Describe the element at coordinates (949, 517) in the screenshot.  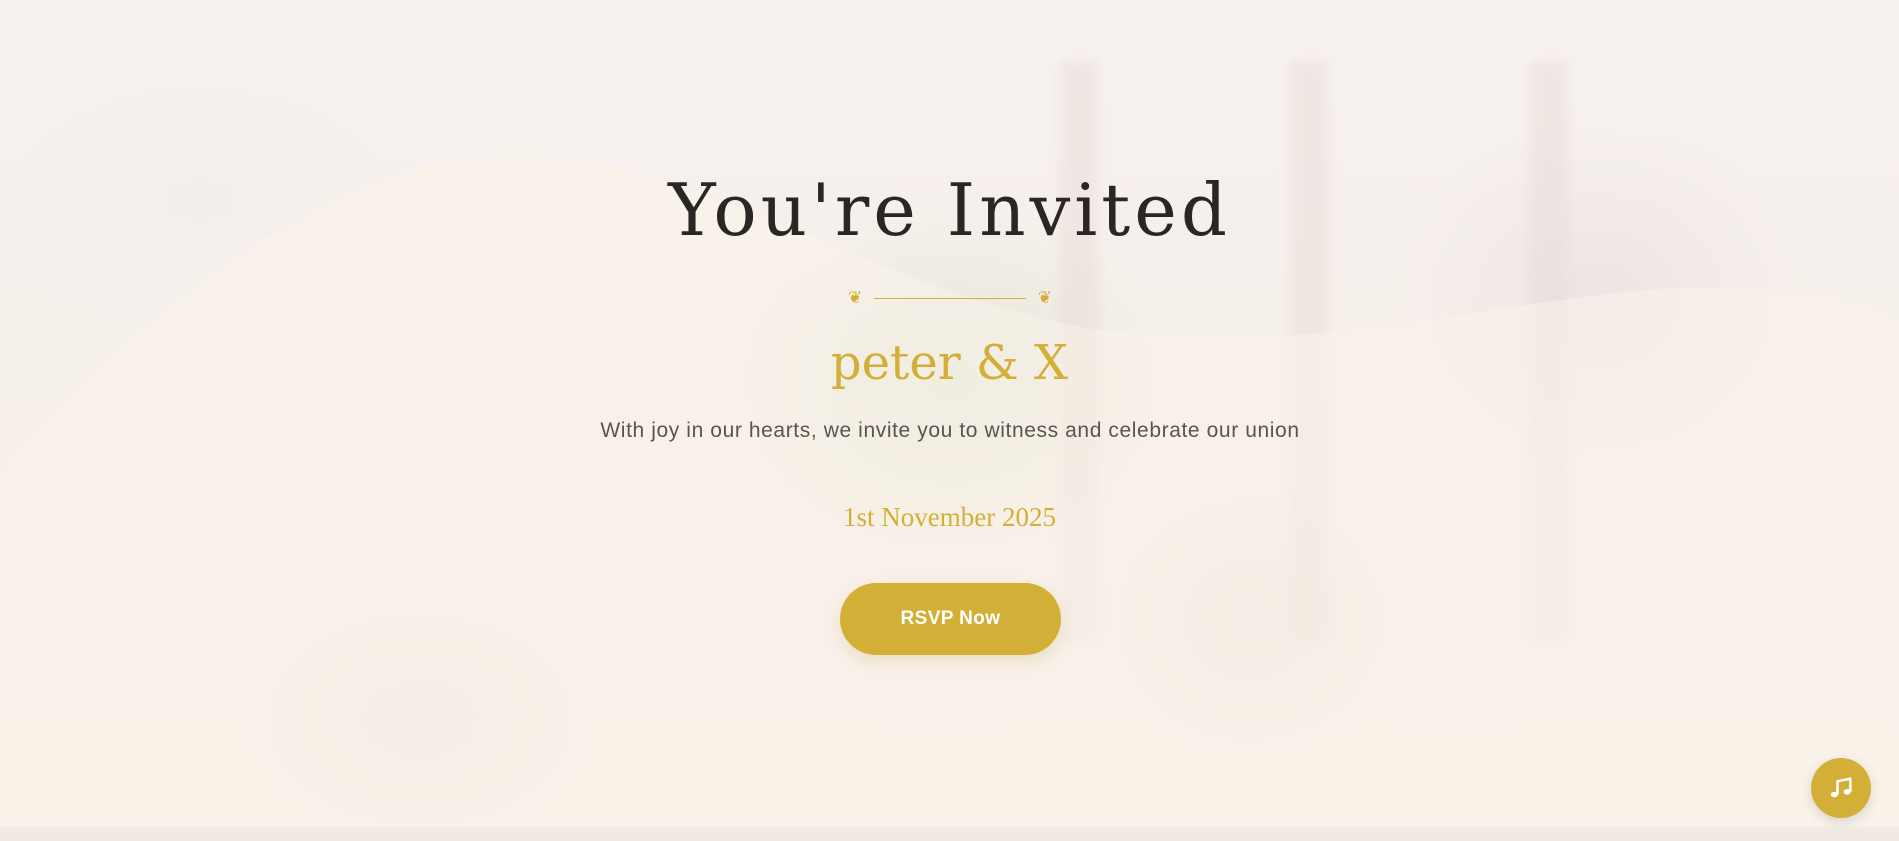
I see `event-date: 1st November 2025` at that location.